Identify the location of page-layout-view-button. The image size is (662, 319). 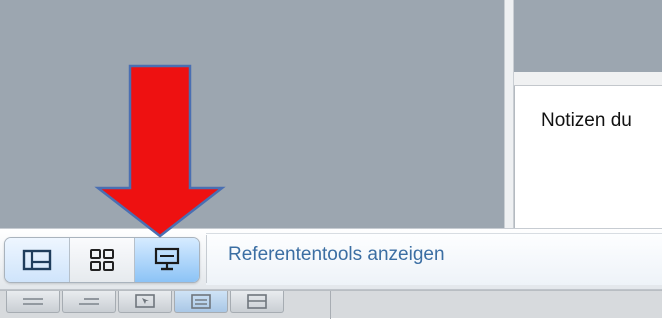
(257, 302).